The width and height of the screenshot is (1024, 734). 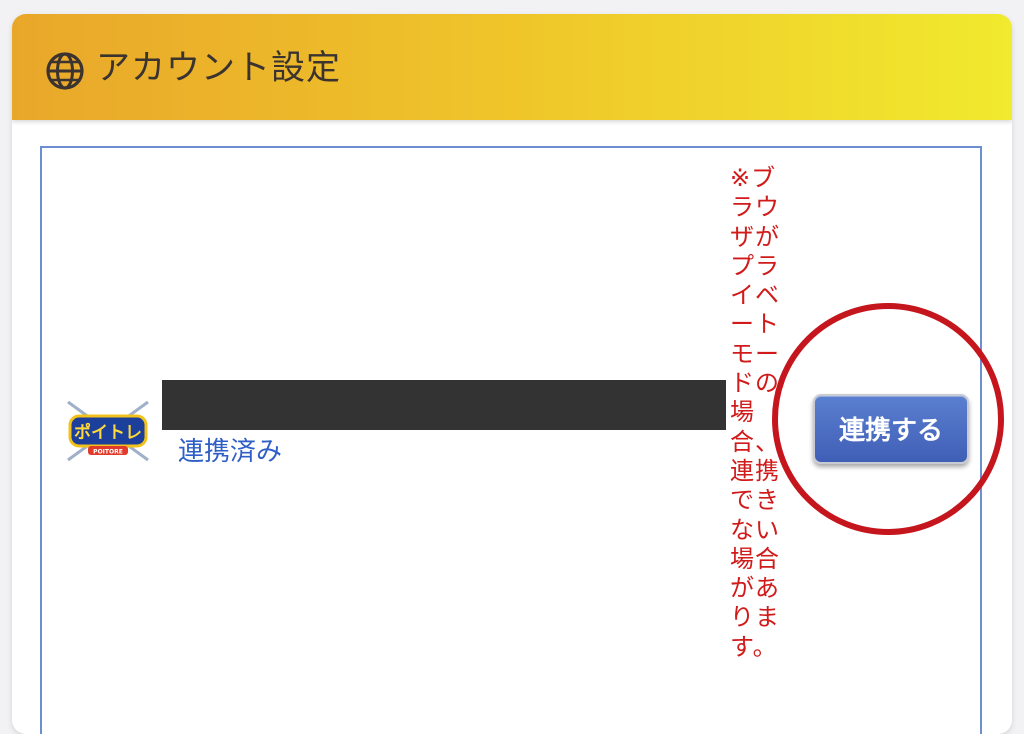 What do you see at coordinates (444, 405) in the screenshot?
I see `redacted-account-name` at bounding box center [444, 405].